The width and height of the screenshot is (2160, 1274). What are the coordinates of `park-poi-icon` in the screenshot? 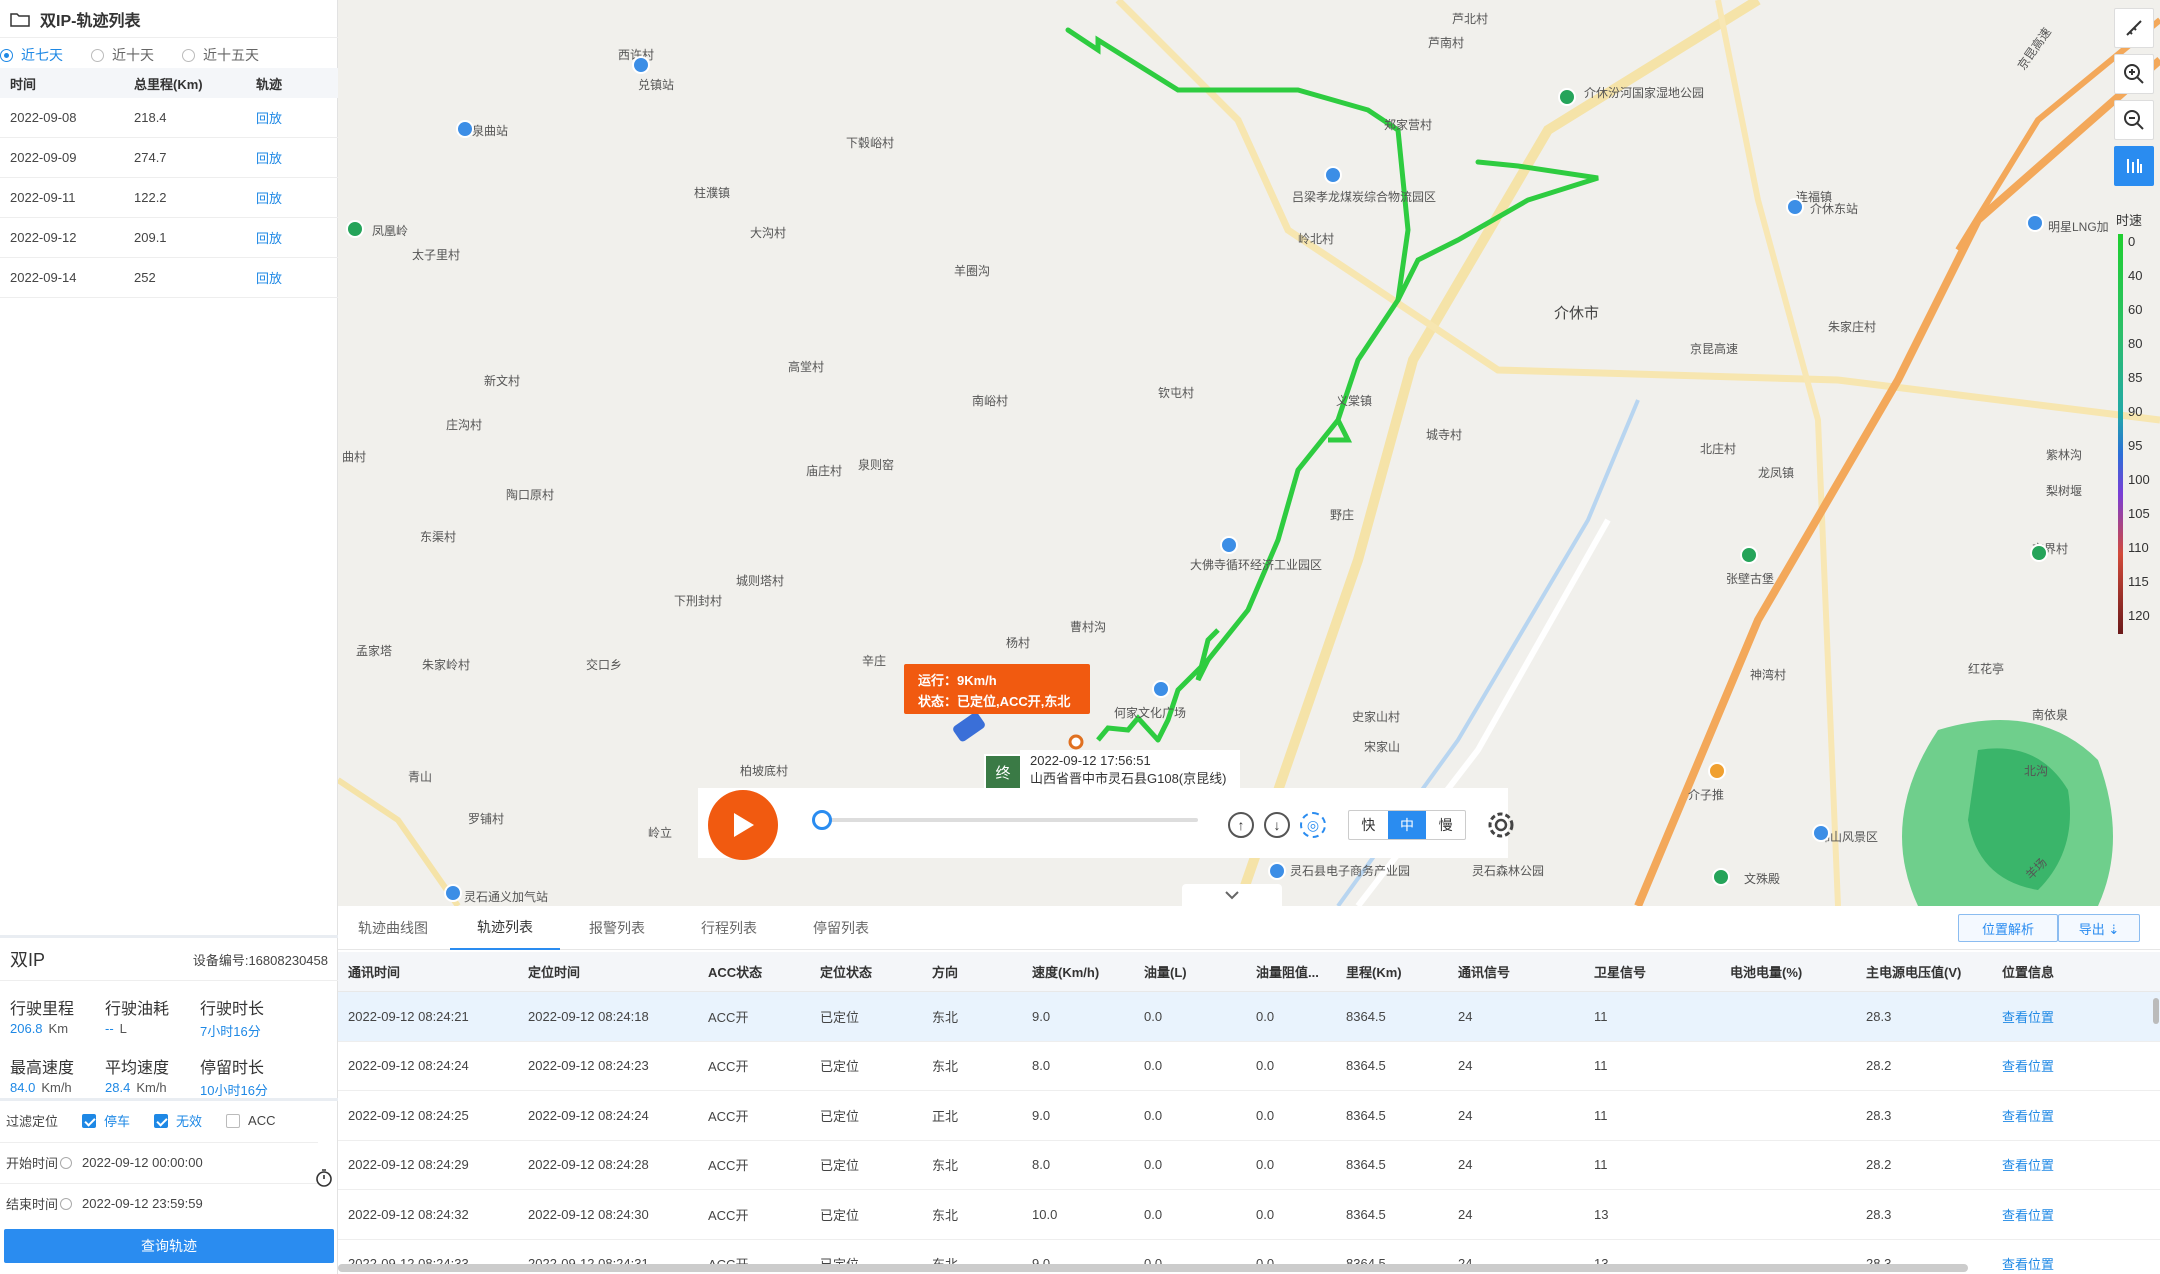 It's located at (1567, 97).